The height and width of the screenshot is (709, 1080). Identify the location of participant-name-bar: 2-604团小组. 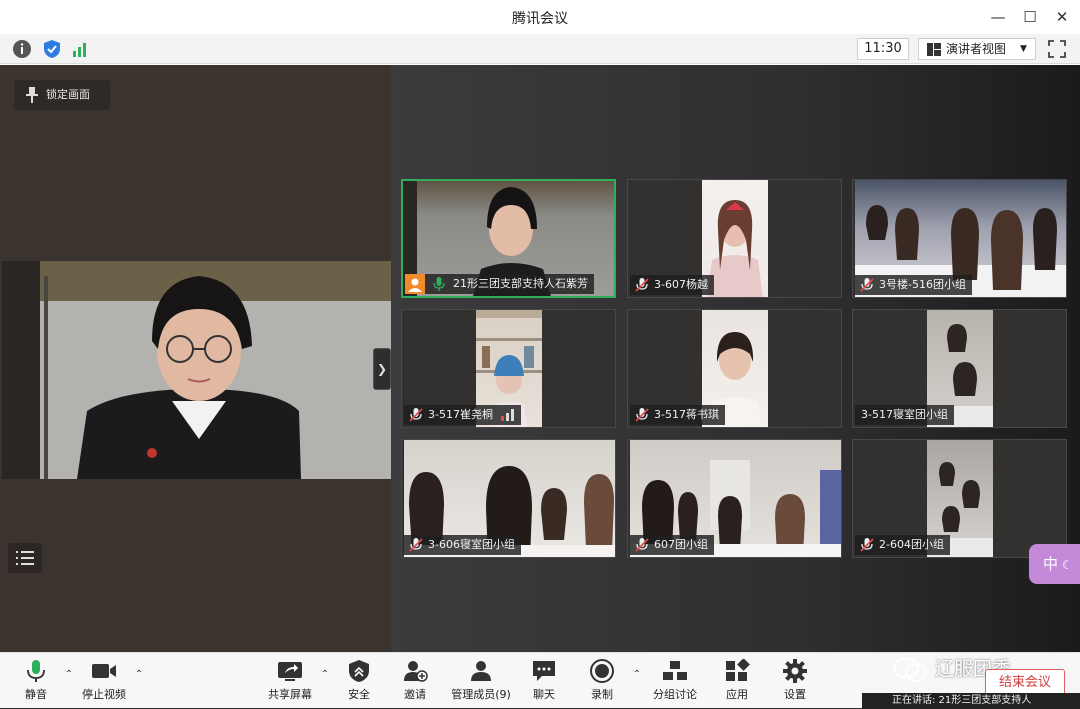
(902, 545).